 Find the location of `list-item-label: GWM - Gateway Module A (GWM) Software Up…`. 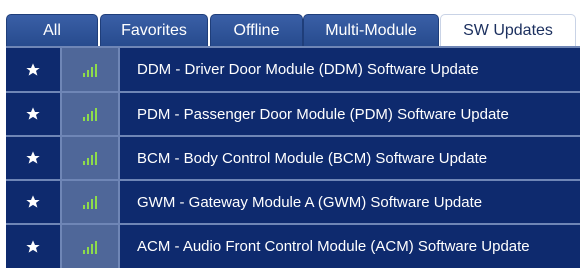

list-item-label: GWM - Gateway Module A (GWM) Software Up… is located at coordinates (350, 202).